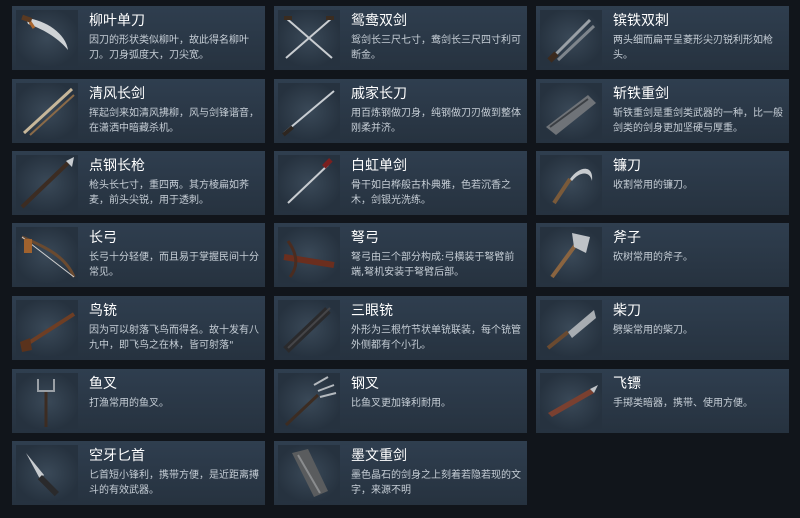 This screenshot has width=800, height=518. What do you see at coordinates (641, 21) in the screenshot?
I see `weapon-name: 镔铁双刺` at bounding box center [641, 21].